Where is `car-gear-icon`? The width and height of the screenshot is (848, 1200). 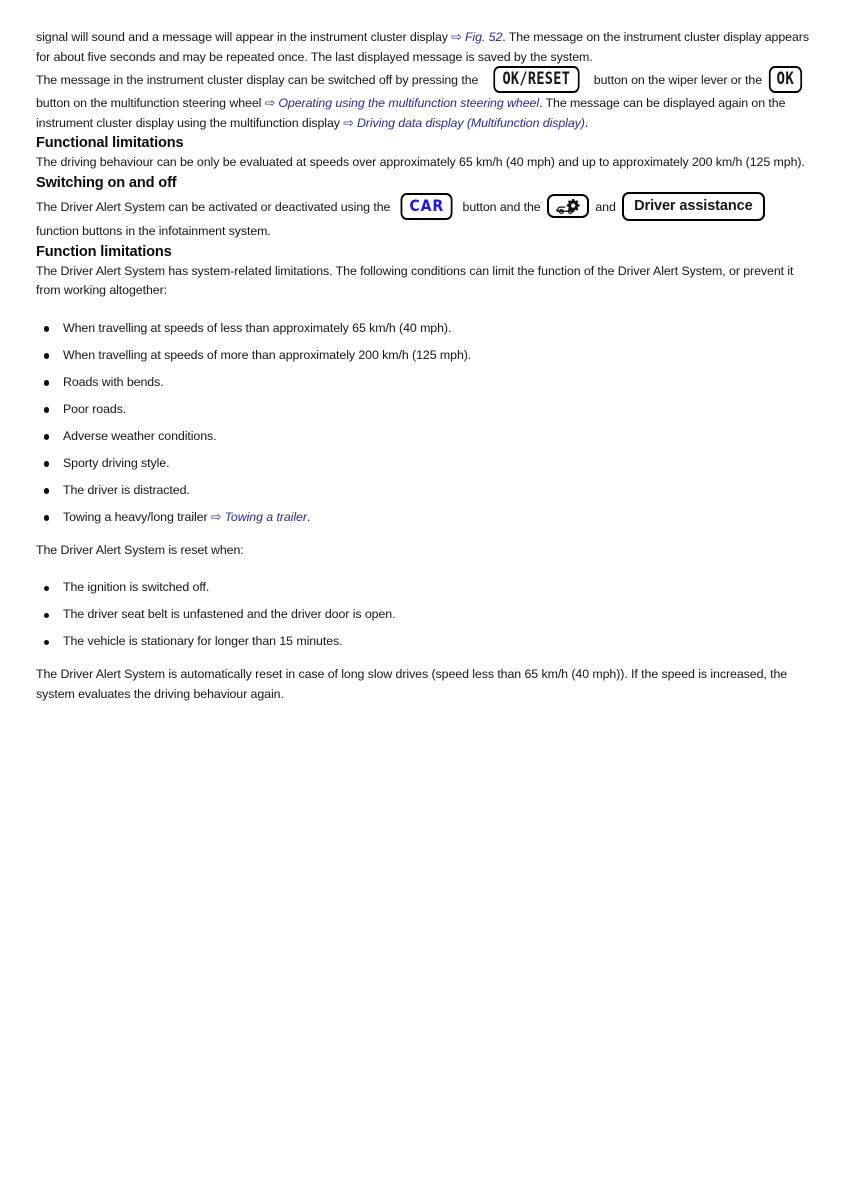
car-gear-icon is located at coordinates (568, 206).